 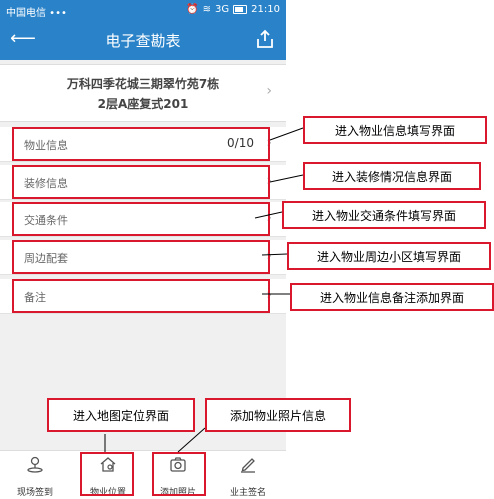 What do you see at coordinates (278, 415) in the screenshot?
I see `callout-add-photo: 添加物业照片信息` at bounding box center [278, 415].